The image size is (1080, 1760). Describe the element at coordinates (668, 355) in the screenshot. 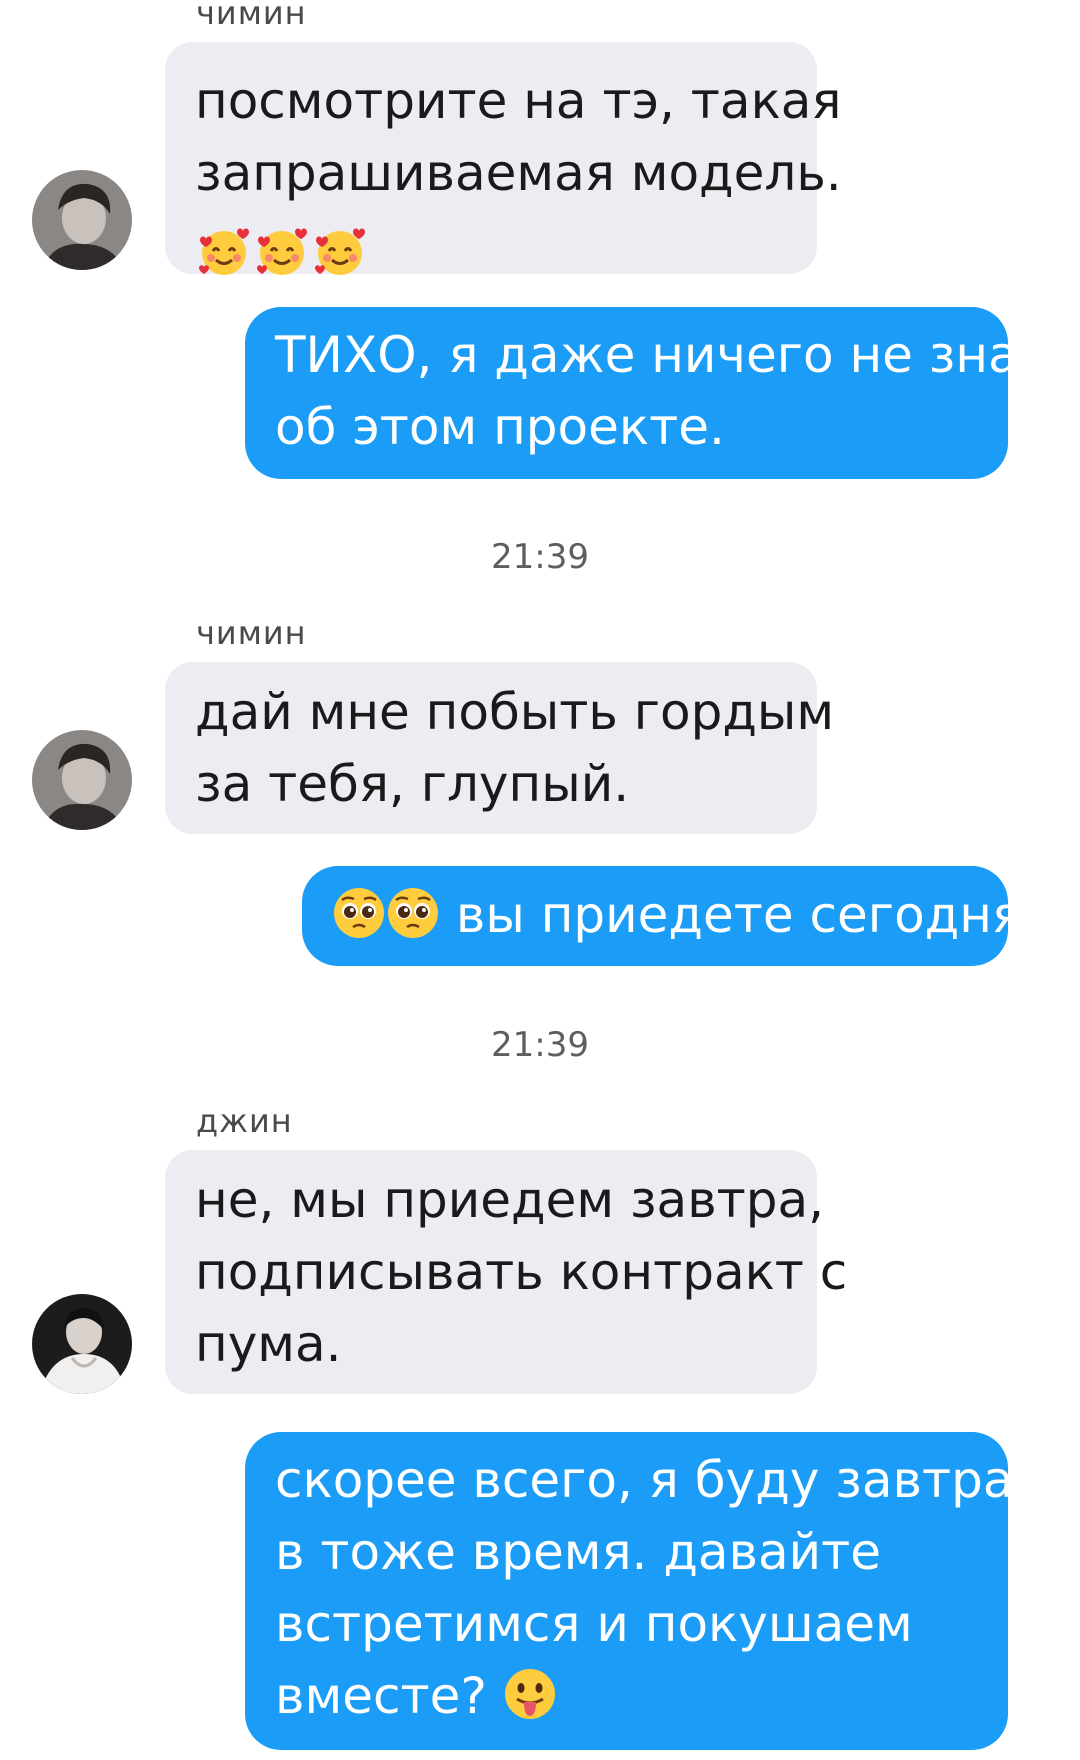

I see `message-text: ТИХО, я даже ничего не знаю` at that location.